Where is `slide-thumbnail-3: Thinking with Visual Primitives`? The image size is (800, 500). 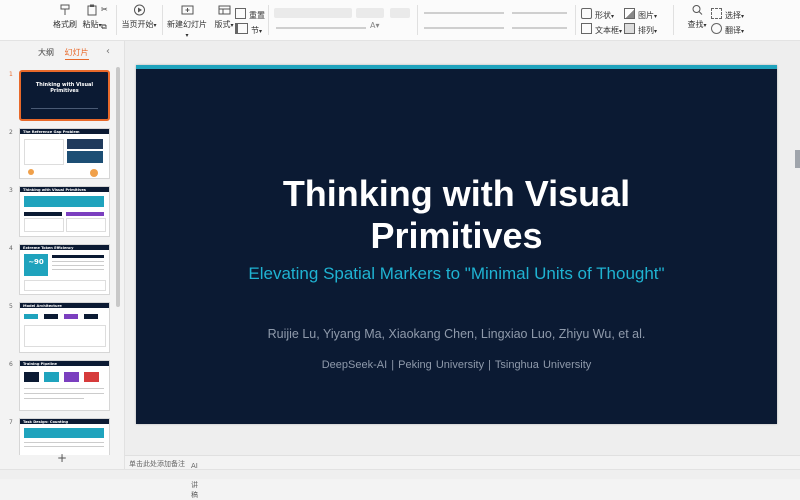 slide-thumbnail-3: Thinking with Visual Primitives is located at coordinates (64, 211).